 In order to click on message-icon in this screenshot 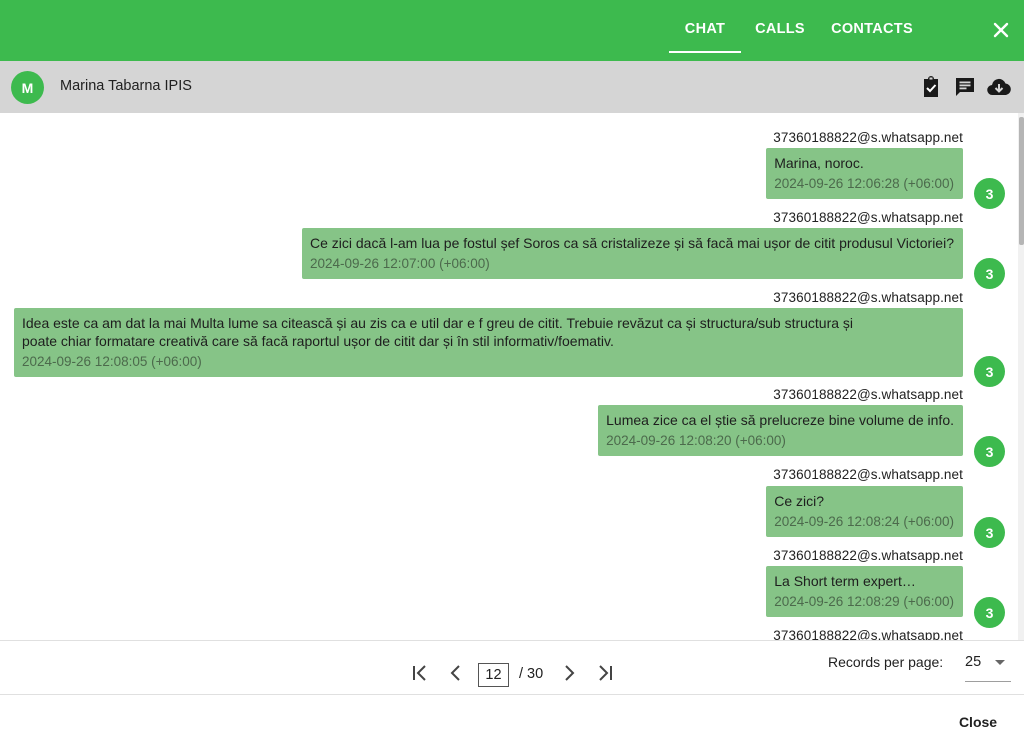, I will do `click(965, 87)`.